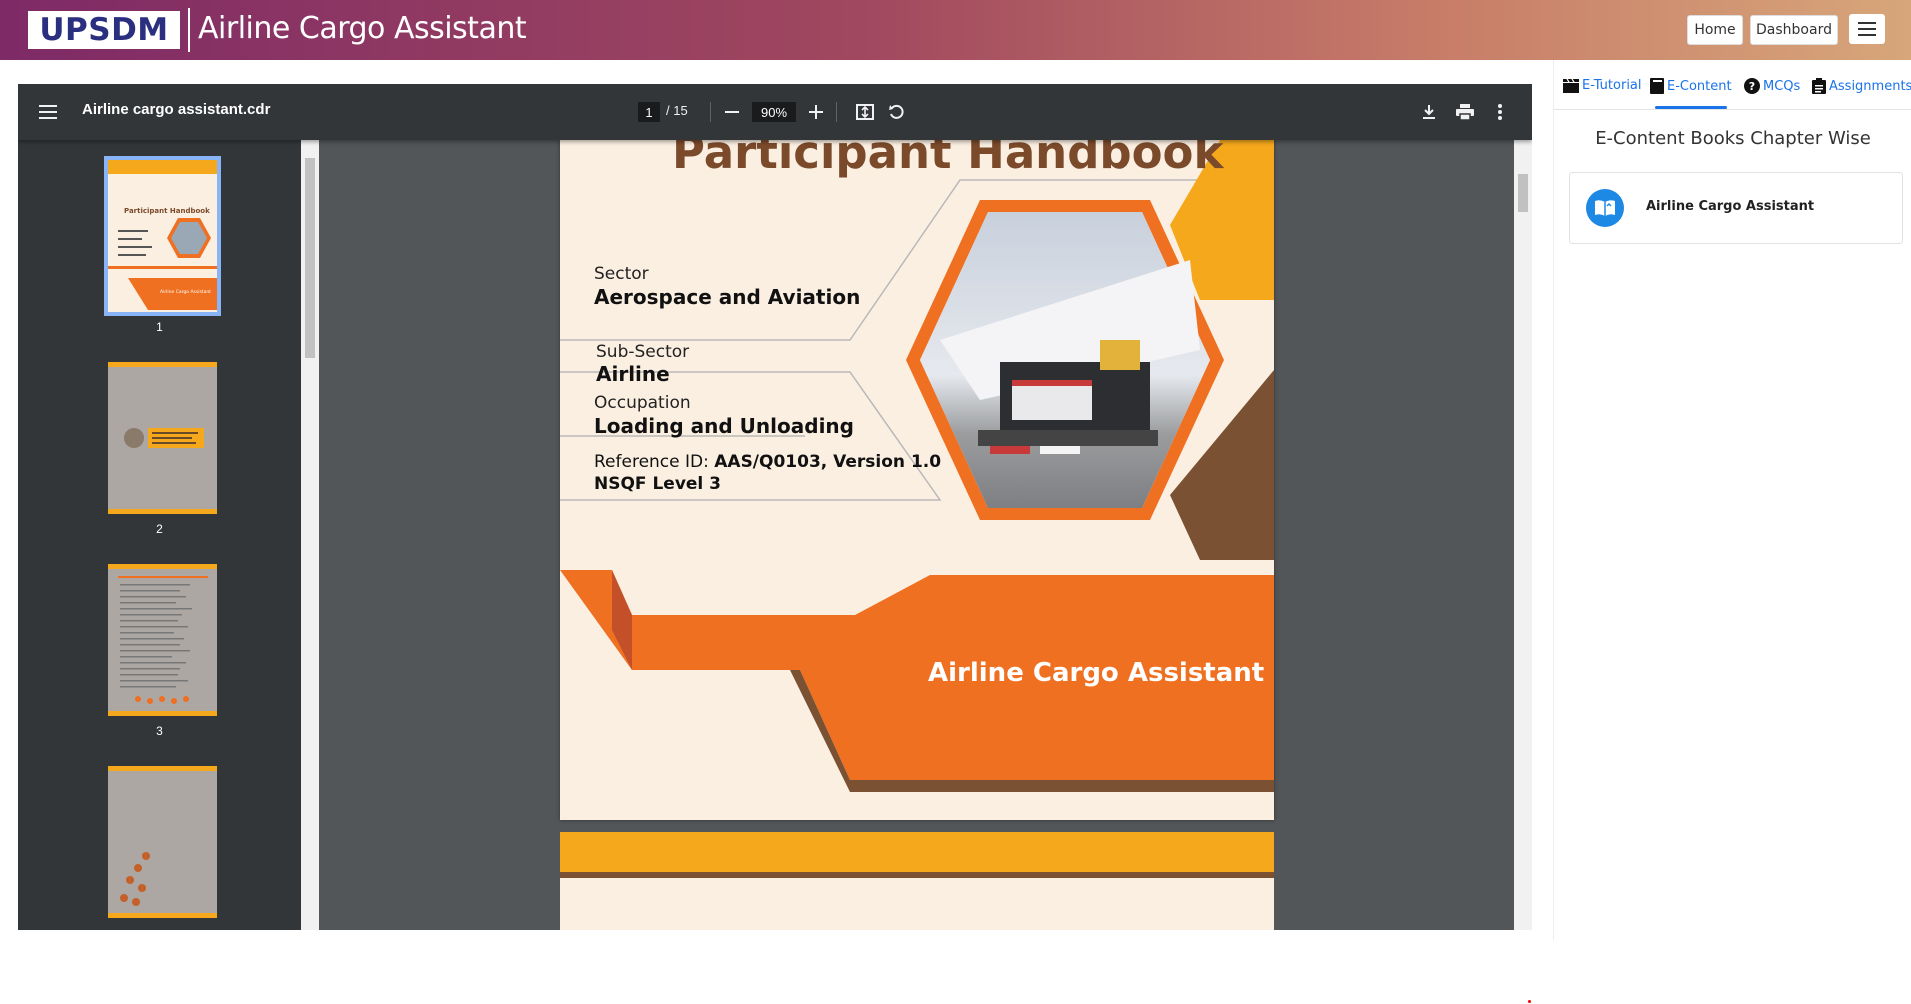 This screenshot has height=1004, width=1911. What do you see at coordinates (1794, 30) in the screenshot?
I see `dashboard-button: Dashboard` at bounding box center [1794, 30].